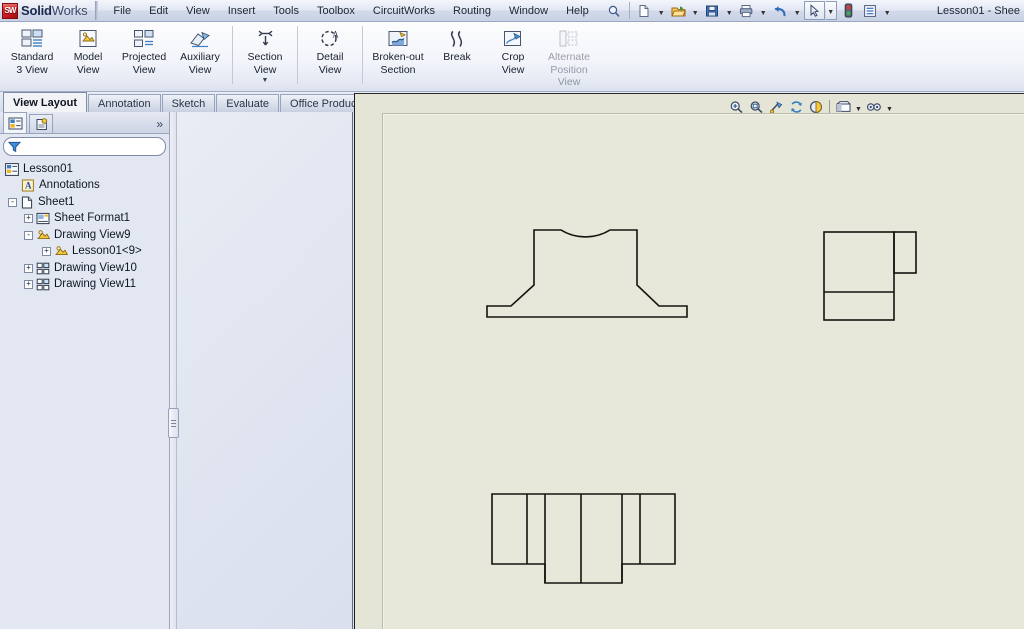  Describe the element at coordinates (32, 39) in the screenshot. I see `standard-3-view-icon` at that location.